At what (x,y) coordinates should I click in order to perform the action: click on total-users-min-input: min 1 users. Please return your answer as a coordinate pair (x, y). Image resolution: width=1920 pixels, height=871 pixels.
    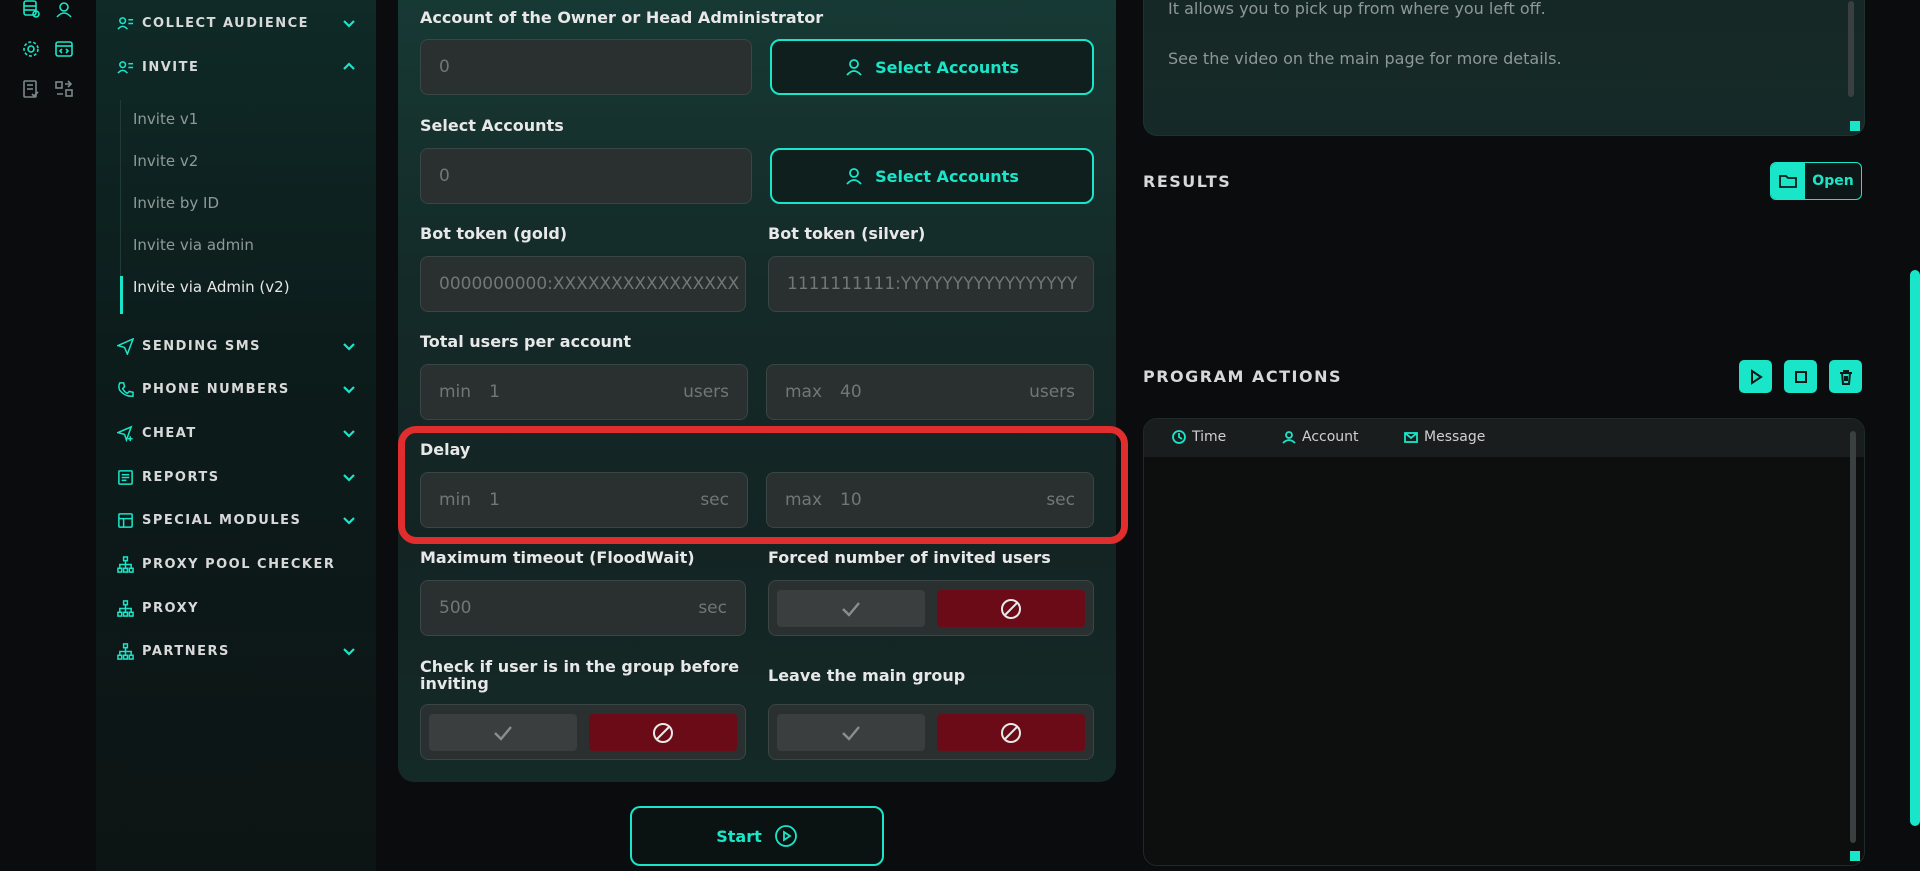
    Looking at the image, I should click on (584, 392).